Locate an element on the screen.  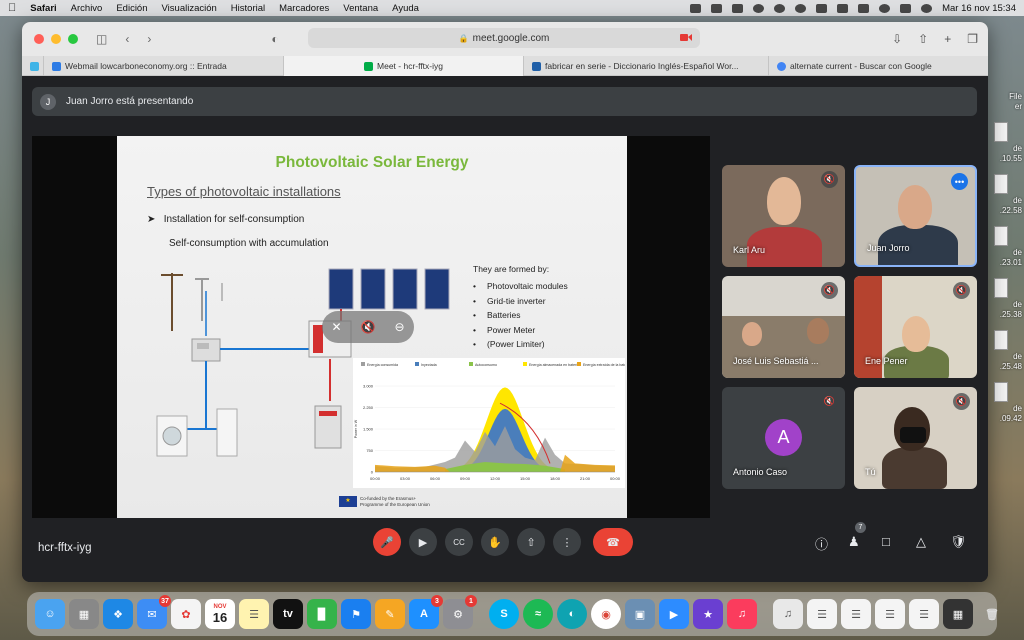
menubar-clock: Mar 16 nov 15:34 is located at coordinates (979, 8).